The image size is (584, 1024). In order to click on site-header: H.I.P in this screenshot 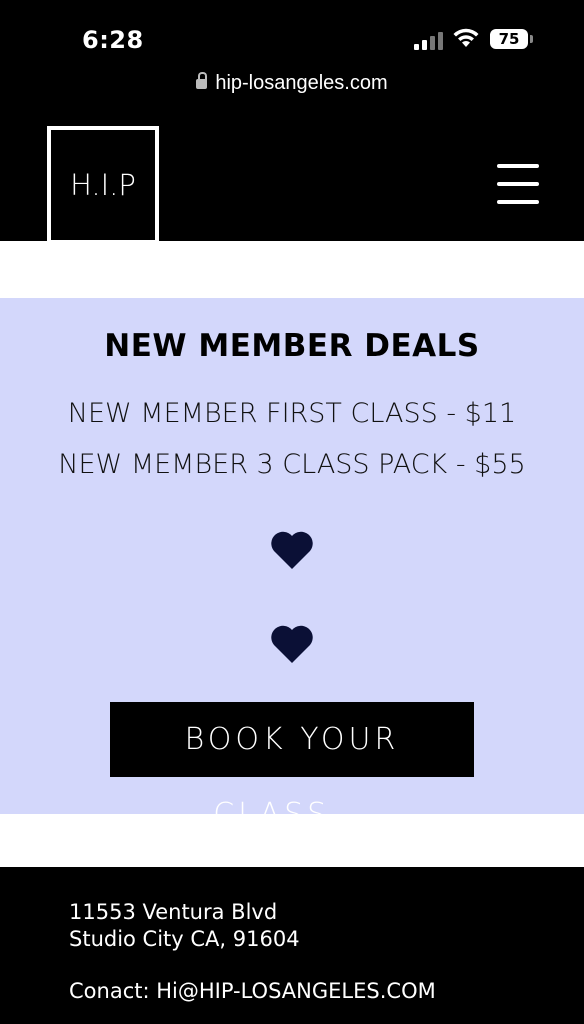, I will do `click(292, 182)`.